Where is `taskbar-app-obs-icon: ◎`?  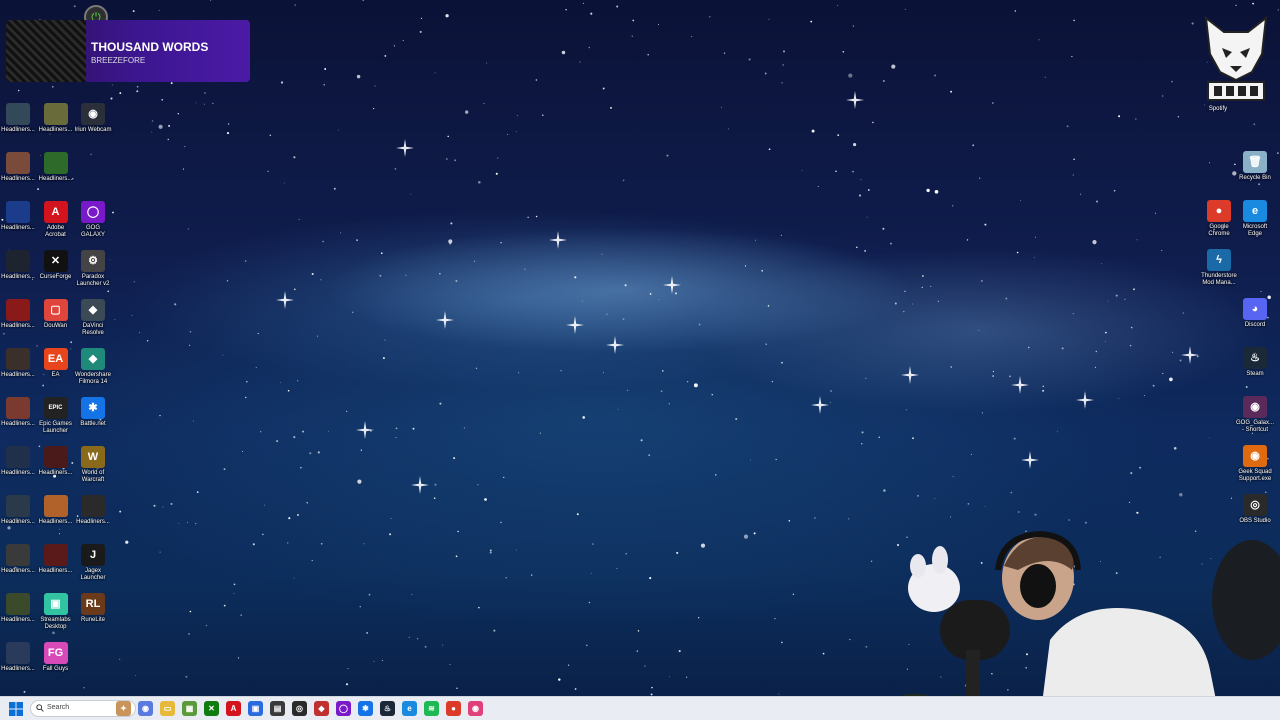 taskbar-app-obs-icon: ◎ is located at coordinates (299, 708).